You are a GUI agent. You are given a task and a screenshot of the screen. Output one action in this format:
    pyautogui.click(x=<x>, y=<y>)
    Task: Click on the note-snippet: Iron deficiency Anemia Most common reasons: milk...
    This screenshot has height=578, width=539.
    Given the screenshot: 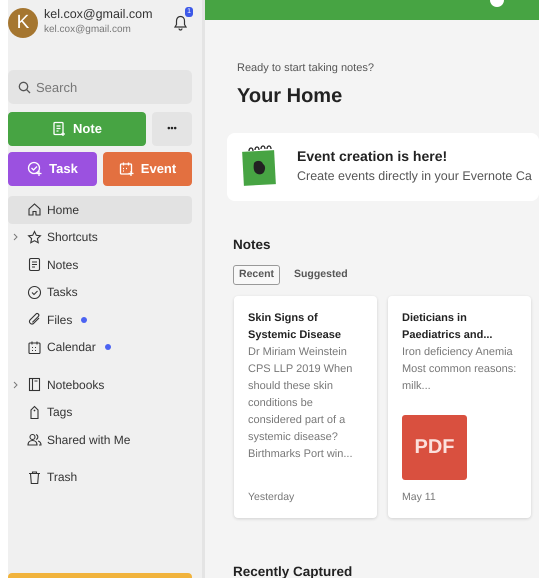 What is the action you would take?
    pyautogui.click(x=460, y=369)
    